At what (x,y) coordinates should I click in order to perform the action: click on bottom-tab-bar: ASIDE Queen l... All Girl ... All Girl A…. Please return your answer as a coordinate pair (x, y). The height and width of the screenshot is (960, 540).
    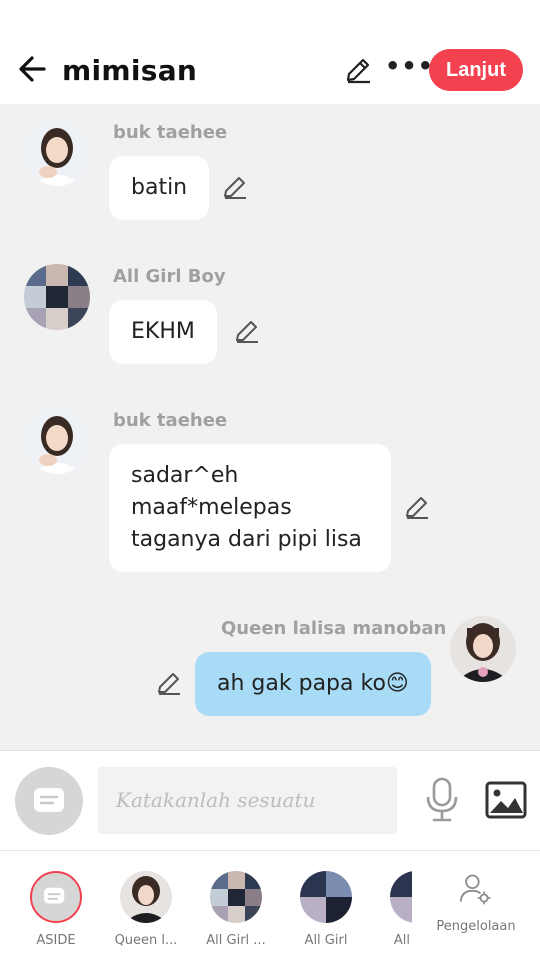
    Looking at the image, I should click on (270, 905).